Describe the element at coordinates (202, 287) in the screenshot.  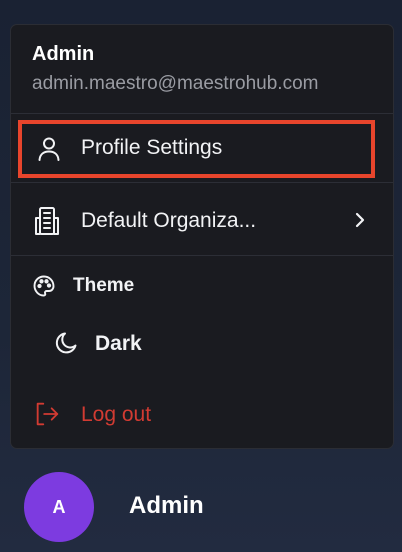
I see `theme-section-header: Theme` at that location.